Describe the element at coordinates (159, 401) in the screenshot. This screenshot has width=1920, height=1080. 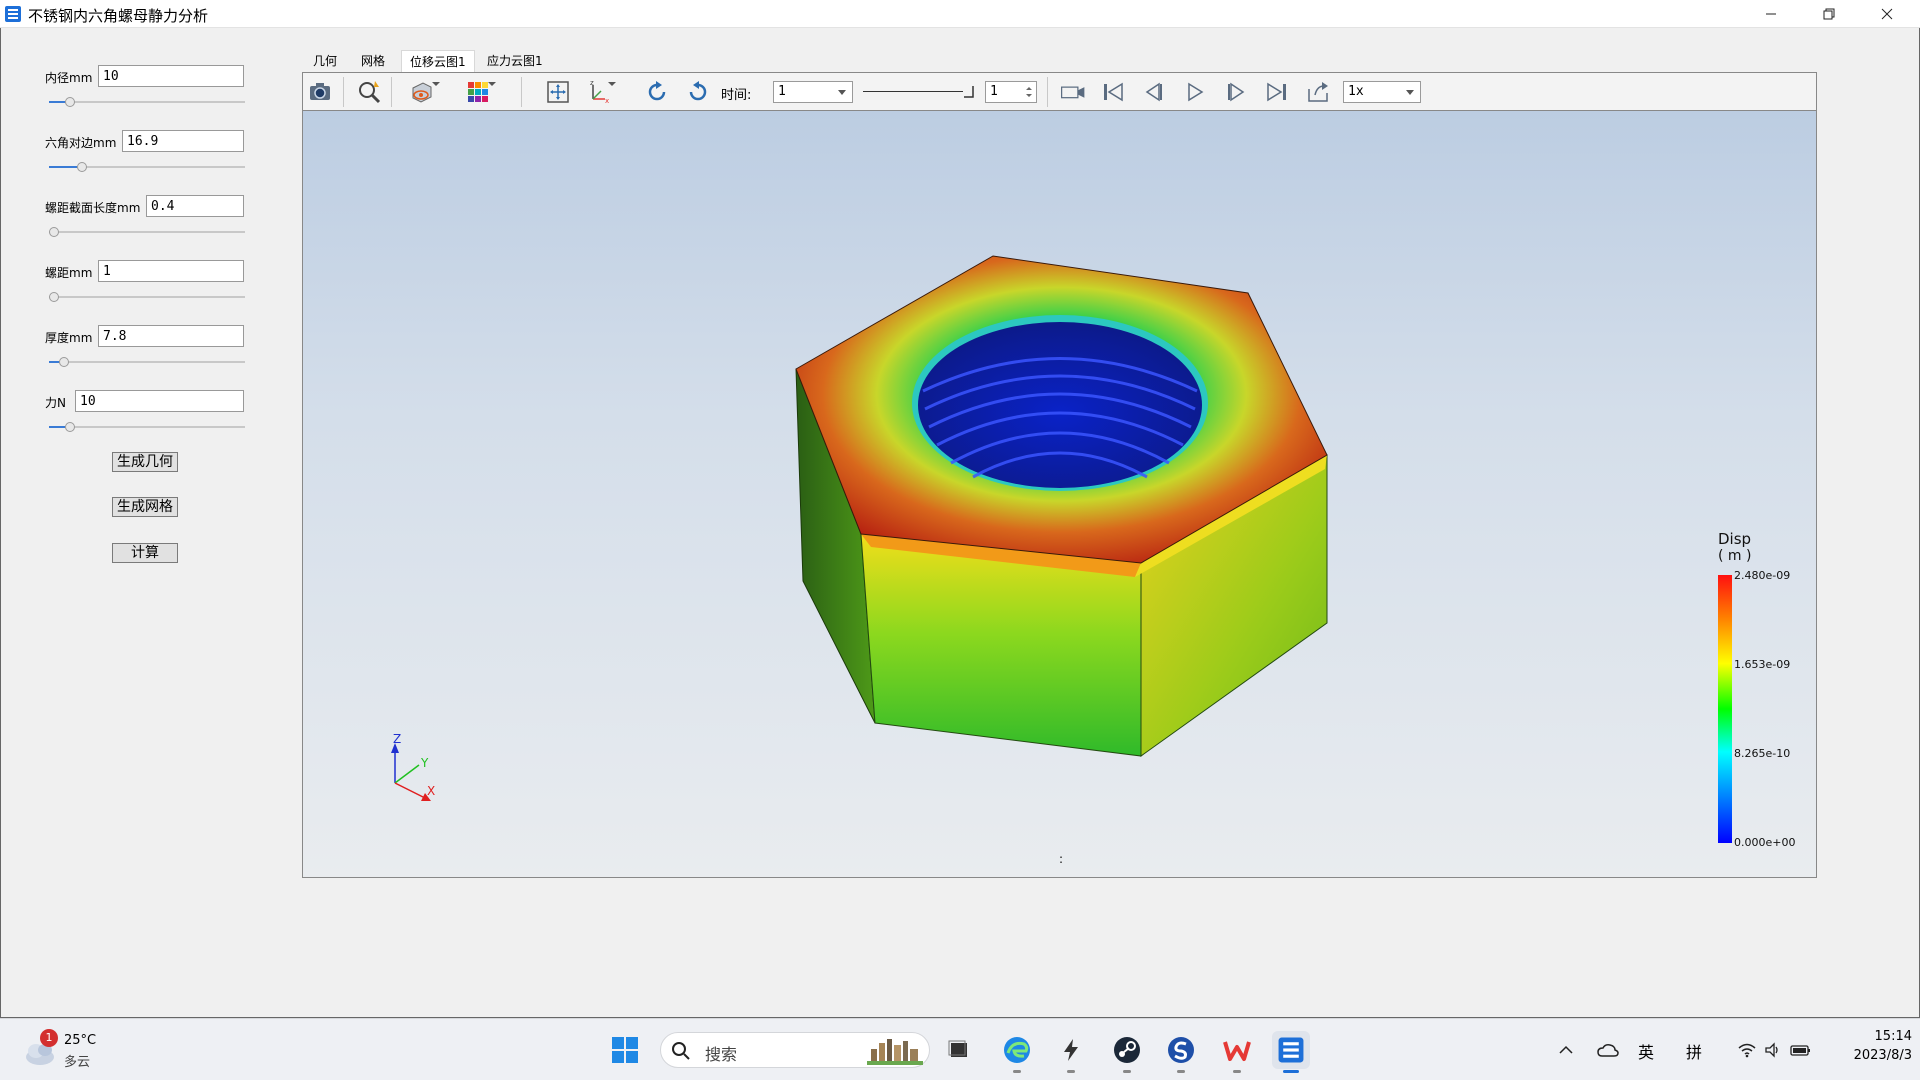
I see `force-input` at that location.